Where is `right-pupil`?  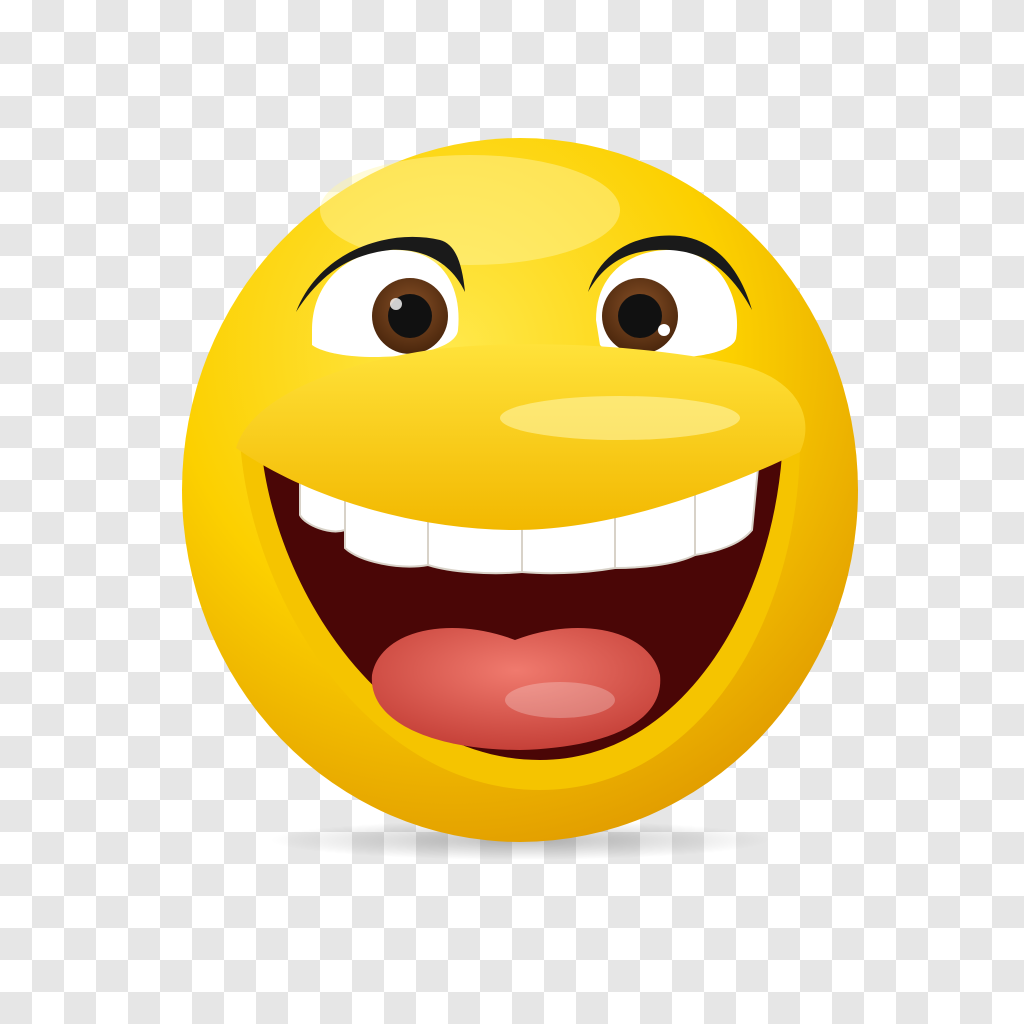
right-pupil is located at coordinates (640, 316).